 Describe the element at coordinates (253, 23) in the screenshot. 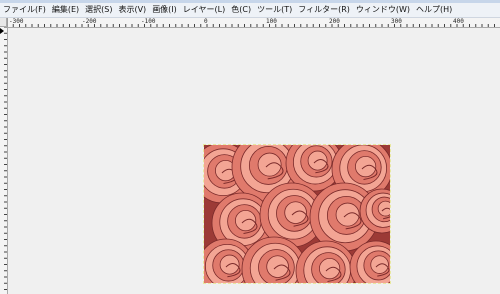

I see `horizontal-ruler: -300 -200 -100 0 100 200 300 400` at that location.